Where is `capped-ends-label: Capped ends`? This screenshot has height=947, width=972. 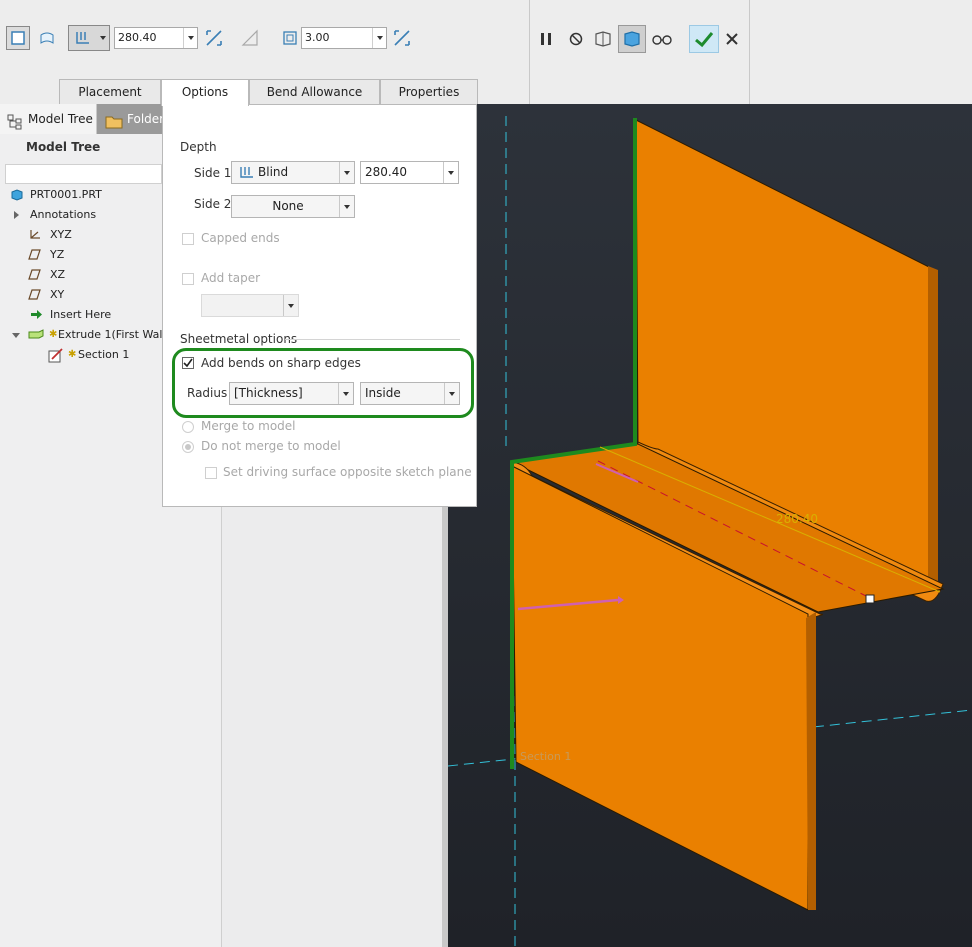
capped-ends-label: Capped ends is located at coordinates (240, 238).